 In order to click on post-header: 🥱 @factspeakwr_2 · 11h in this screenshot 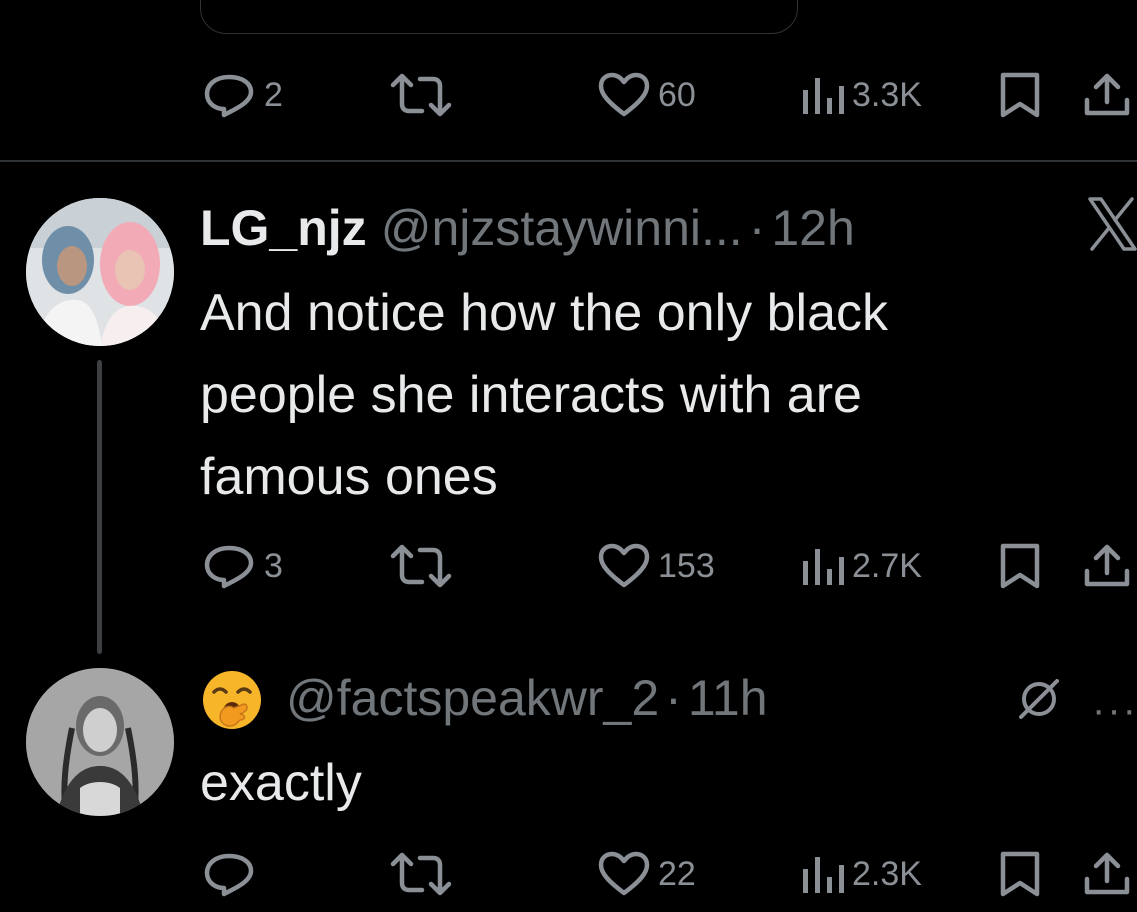, I will do `click(484, 700)`.